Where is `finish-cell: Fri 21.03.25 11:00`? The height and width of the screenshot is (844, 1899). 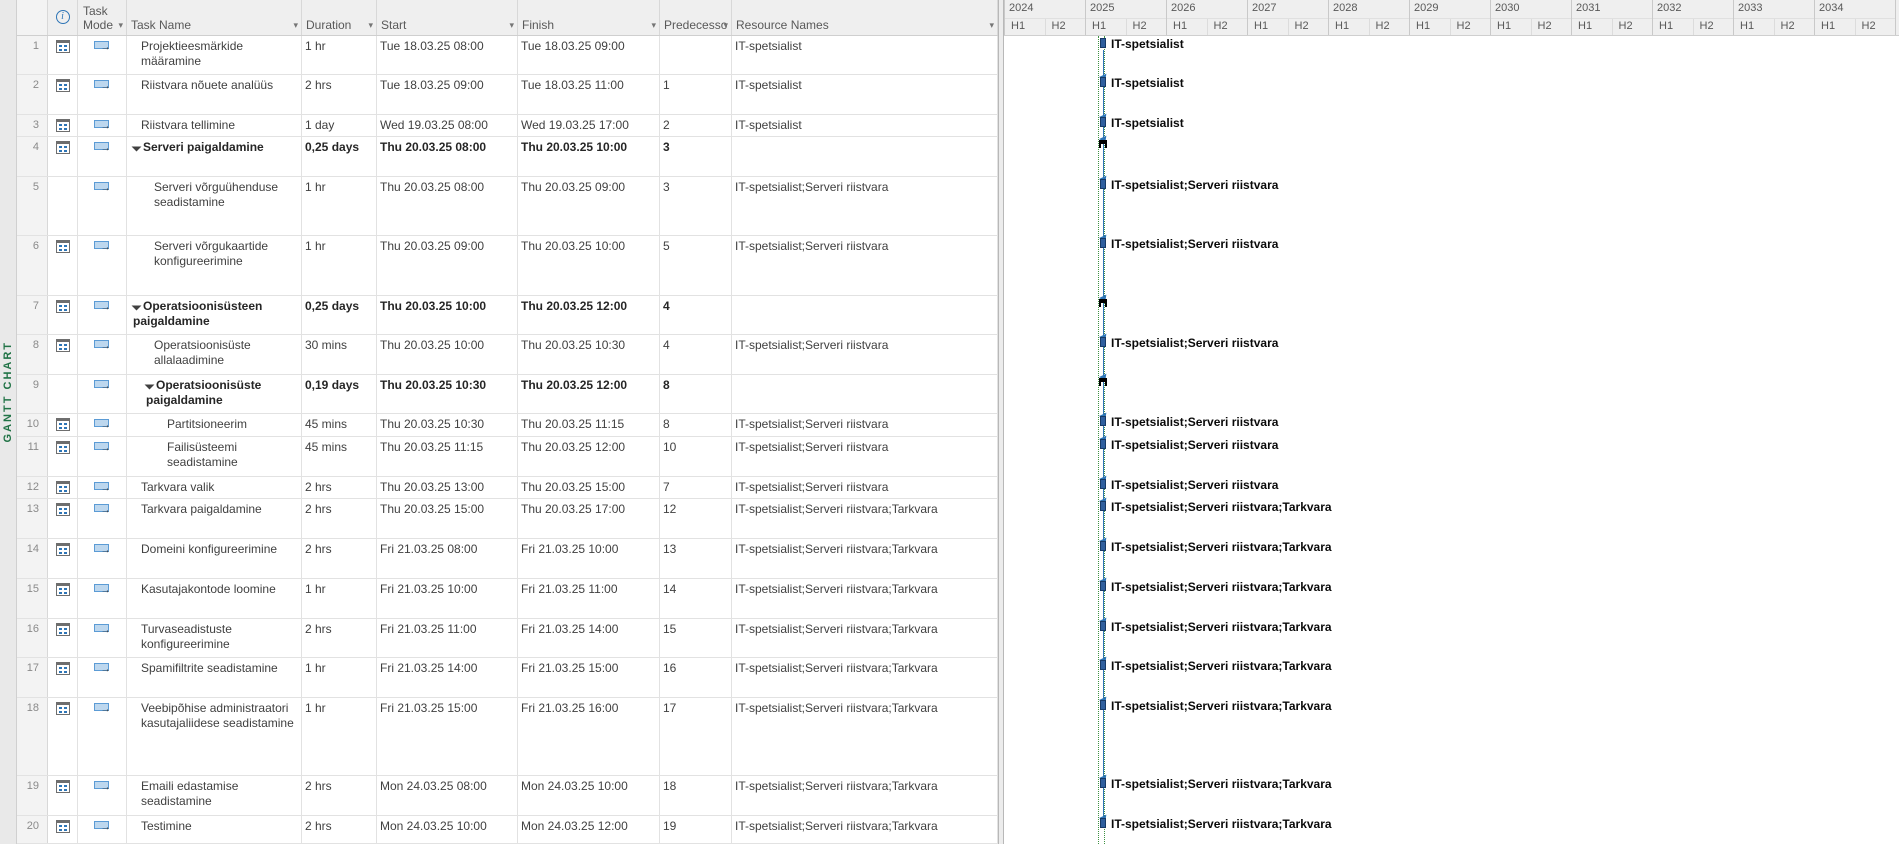
finish-cell: Fri 21.03.25 11:00 is located at coordinates (589, 598).